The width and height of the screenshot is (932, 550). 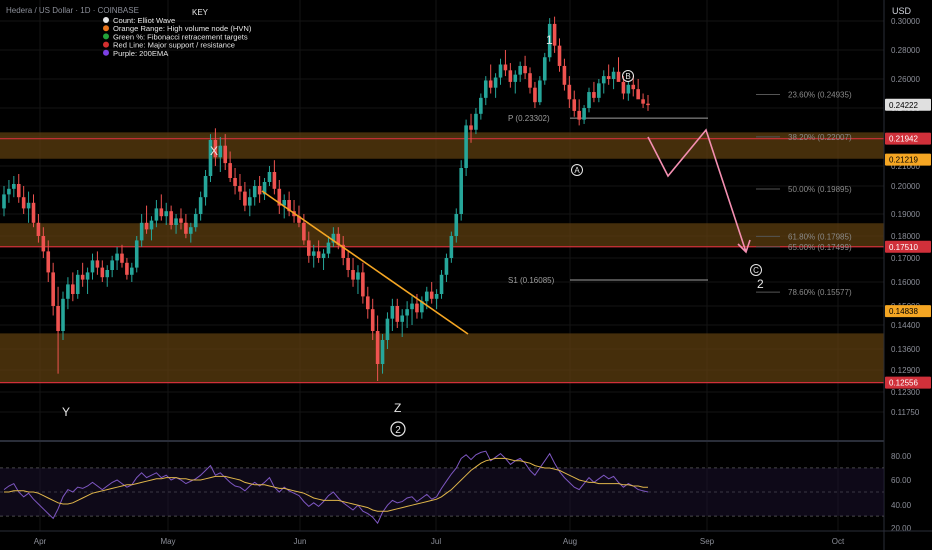 What do you see at coordinates (167, 541) in the screenshot?
I see `time-tick-label: May` at bounding box center [167, 541].